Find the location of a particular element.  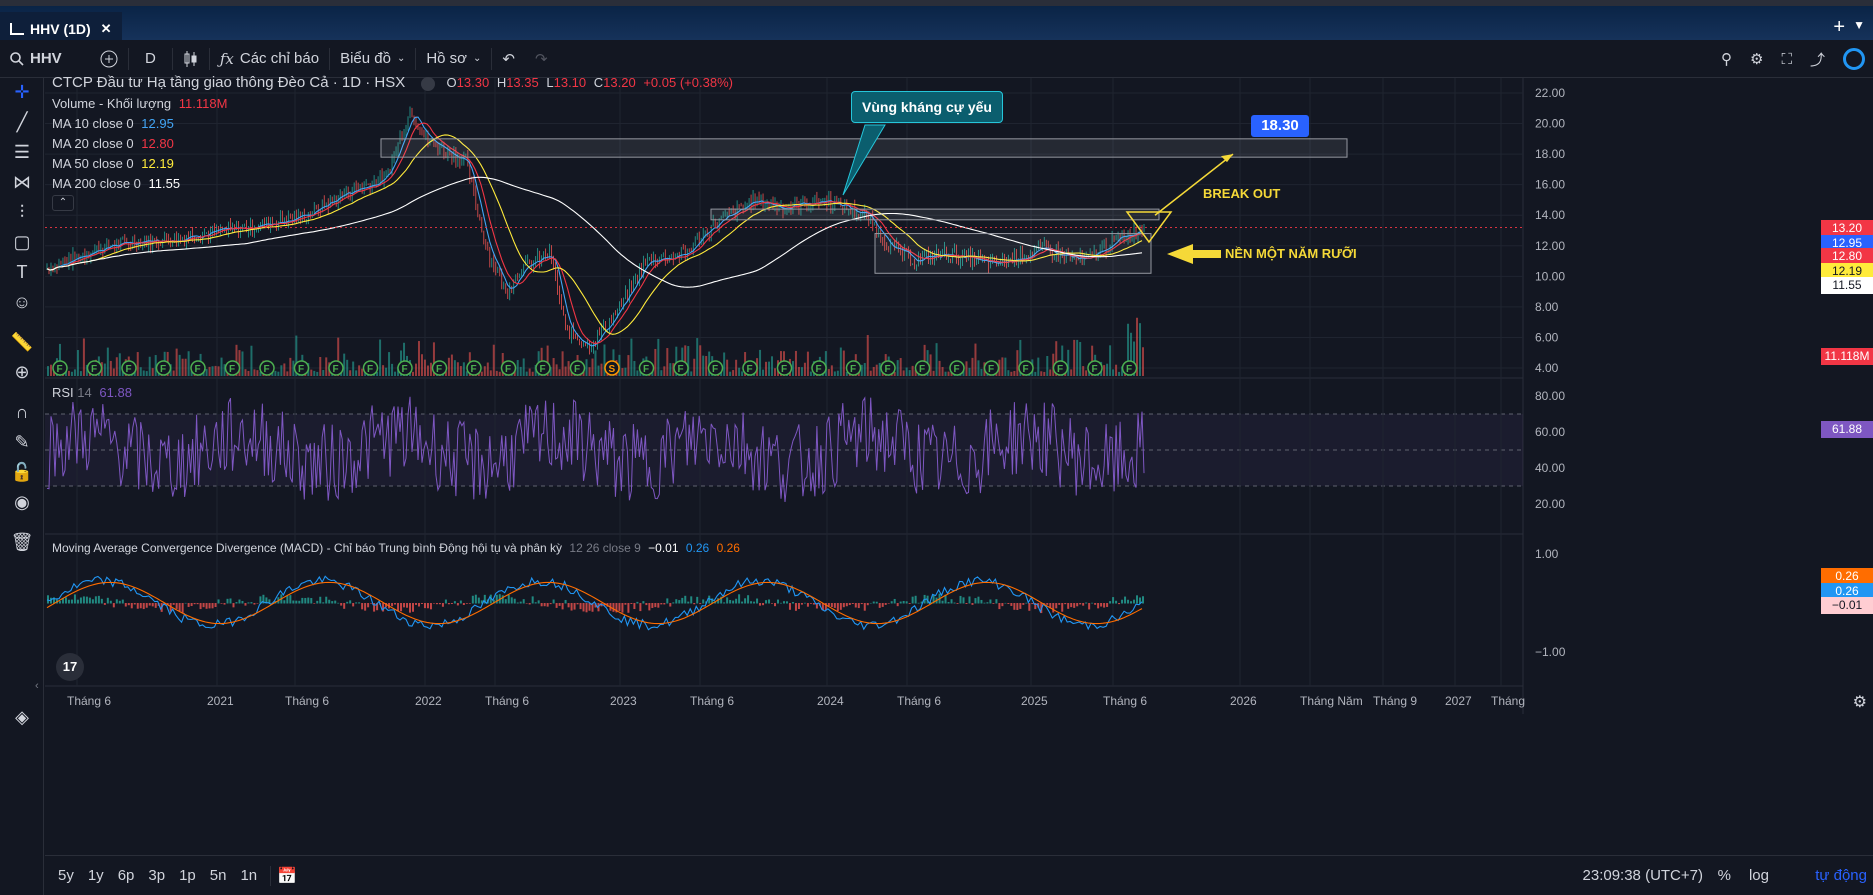

log-toggle: log is located at coordinates (1759, 875).